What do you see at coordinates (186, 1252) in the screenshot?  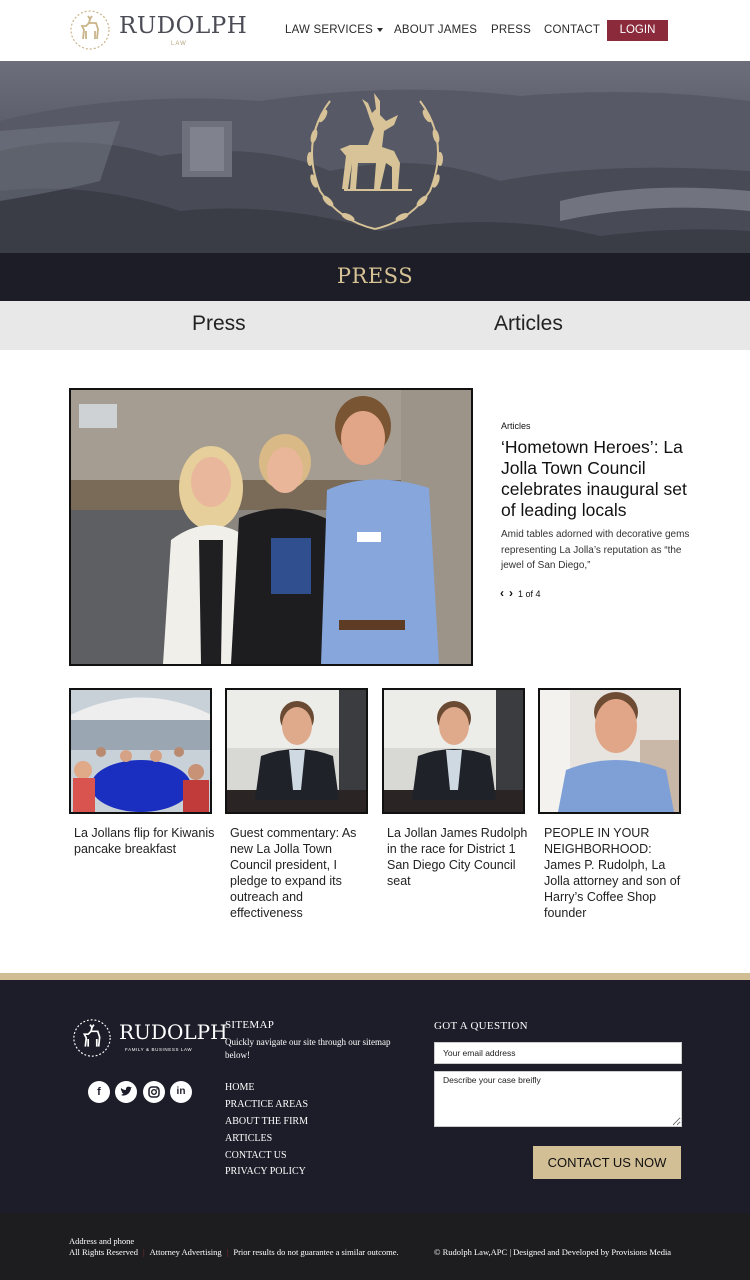 I see `attorney-advertising-link: Attorney Advertising` at bounding box center [186, 1252].